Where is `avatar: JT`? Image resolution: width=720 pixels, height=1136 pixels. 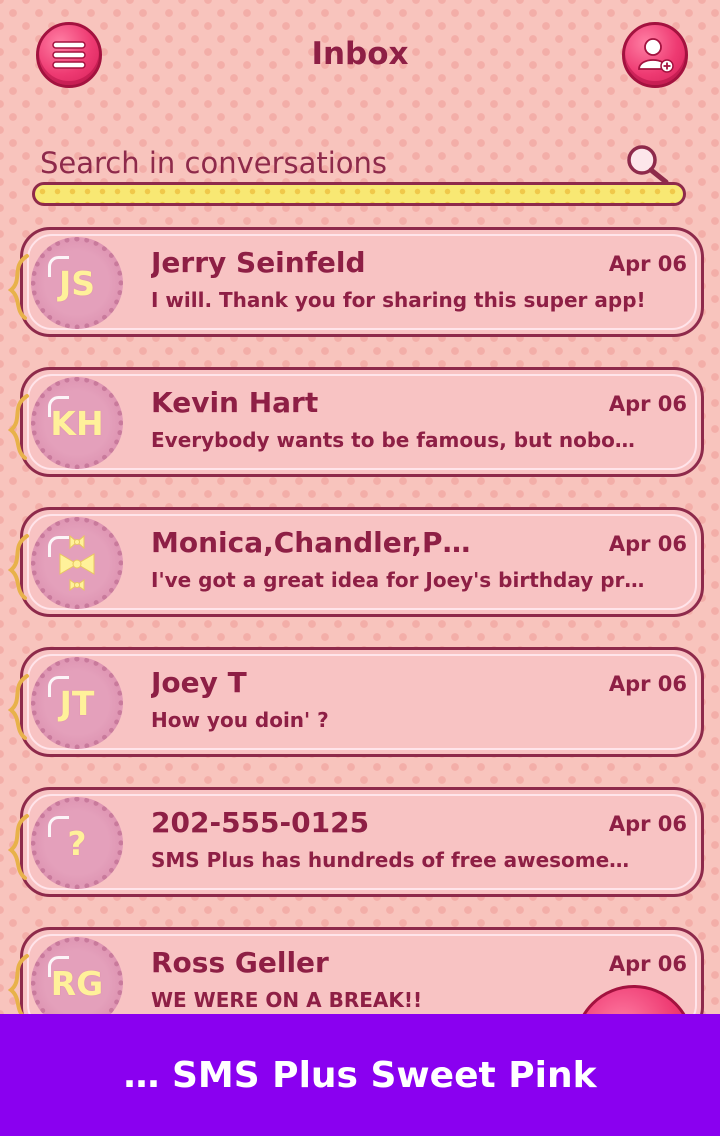 avatar: JT is located at coordinates (77, 703).